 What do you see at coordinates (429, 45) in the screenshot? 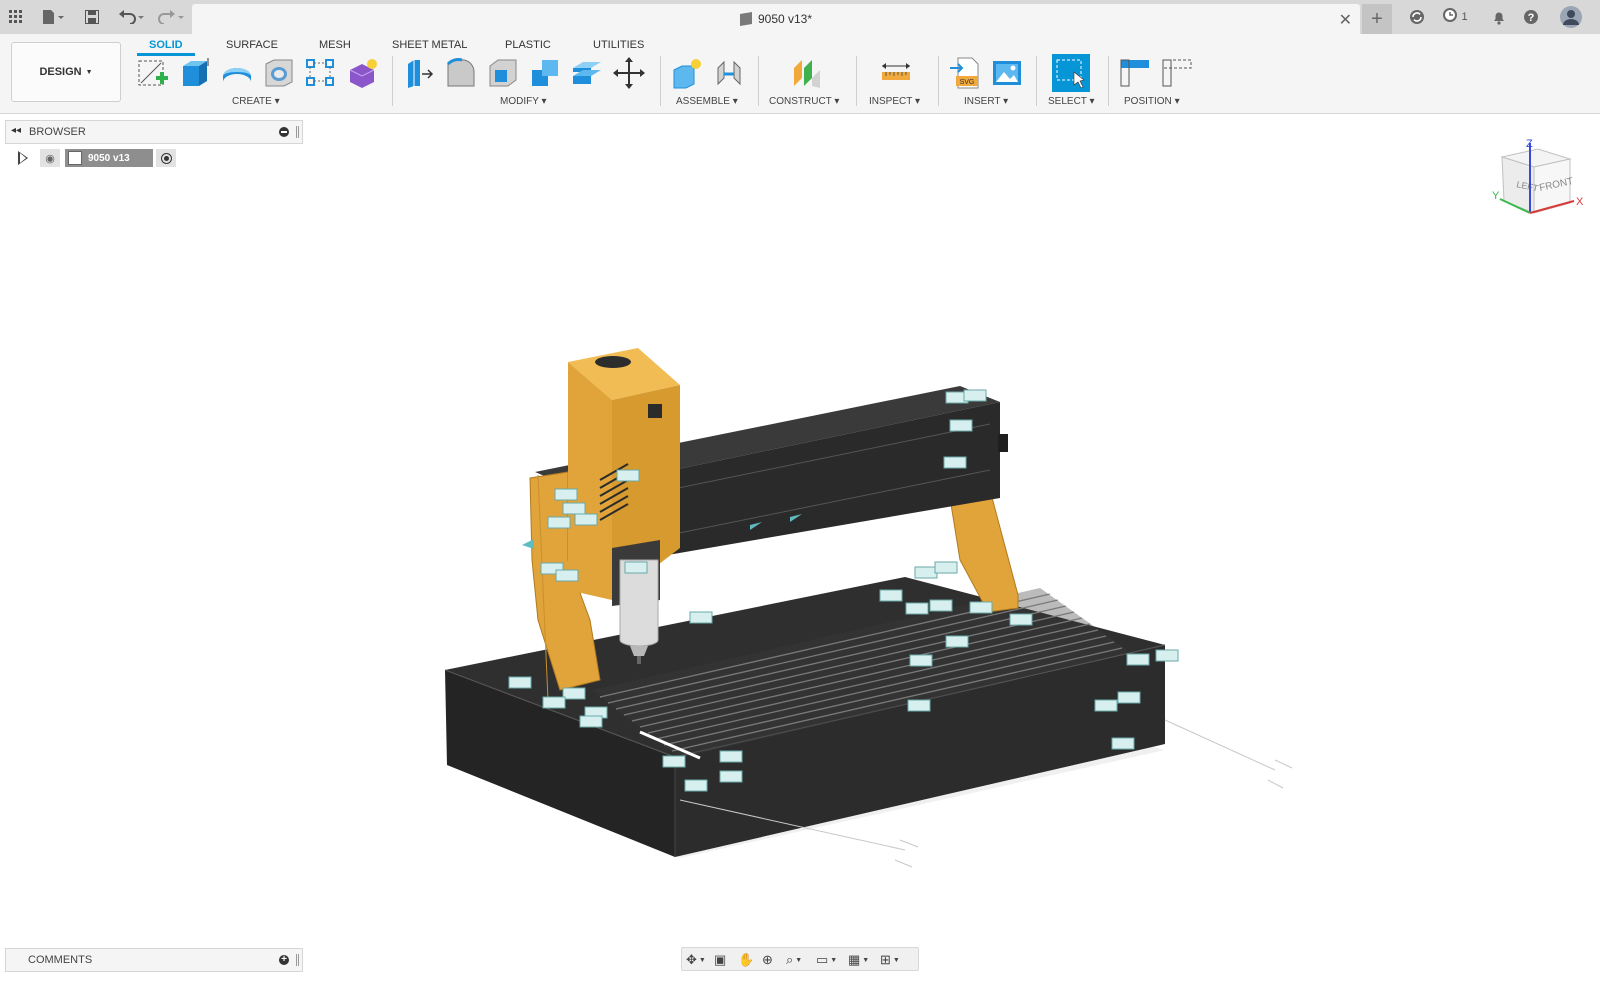
I see `tab-sheet-metal: SHEET METAL` at bounding box center [429, 45].